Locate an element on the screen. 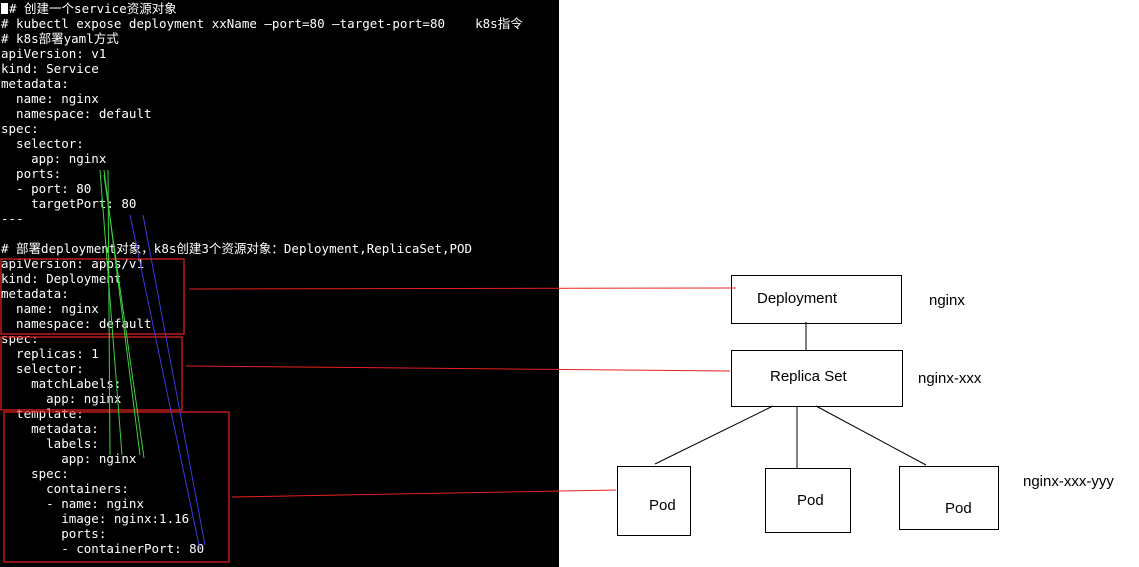 The image size is (1139, 567). replicaset-to-pod3-line is located at coordinates (871, 435).